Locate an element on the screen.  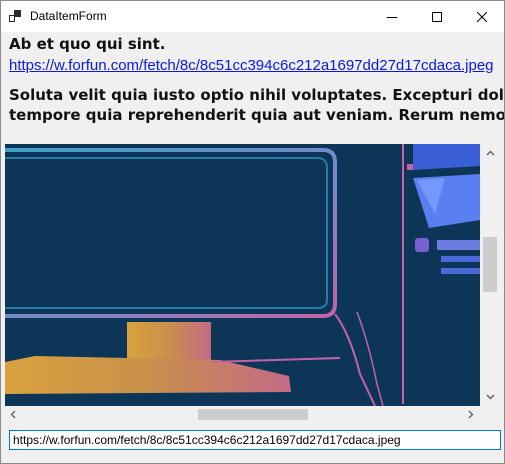
url-textbox is located at coordinates (255, 440).